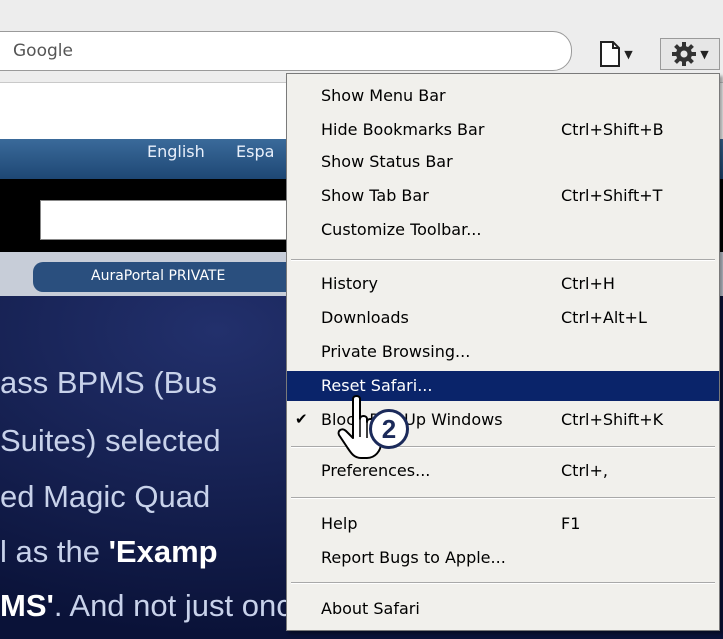  Describe the element at coordinates (176, 151) in the screenshot. I see `language-link-english: English` at that location.